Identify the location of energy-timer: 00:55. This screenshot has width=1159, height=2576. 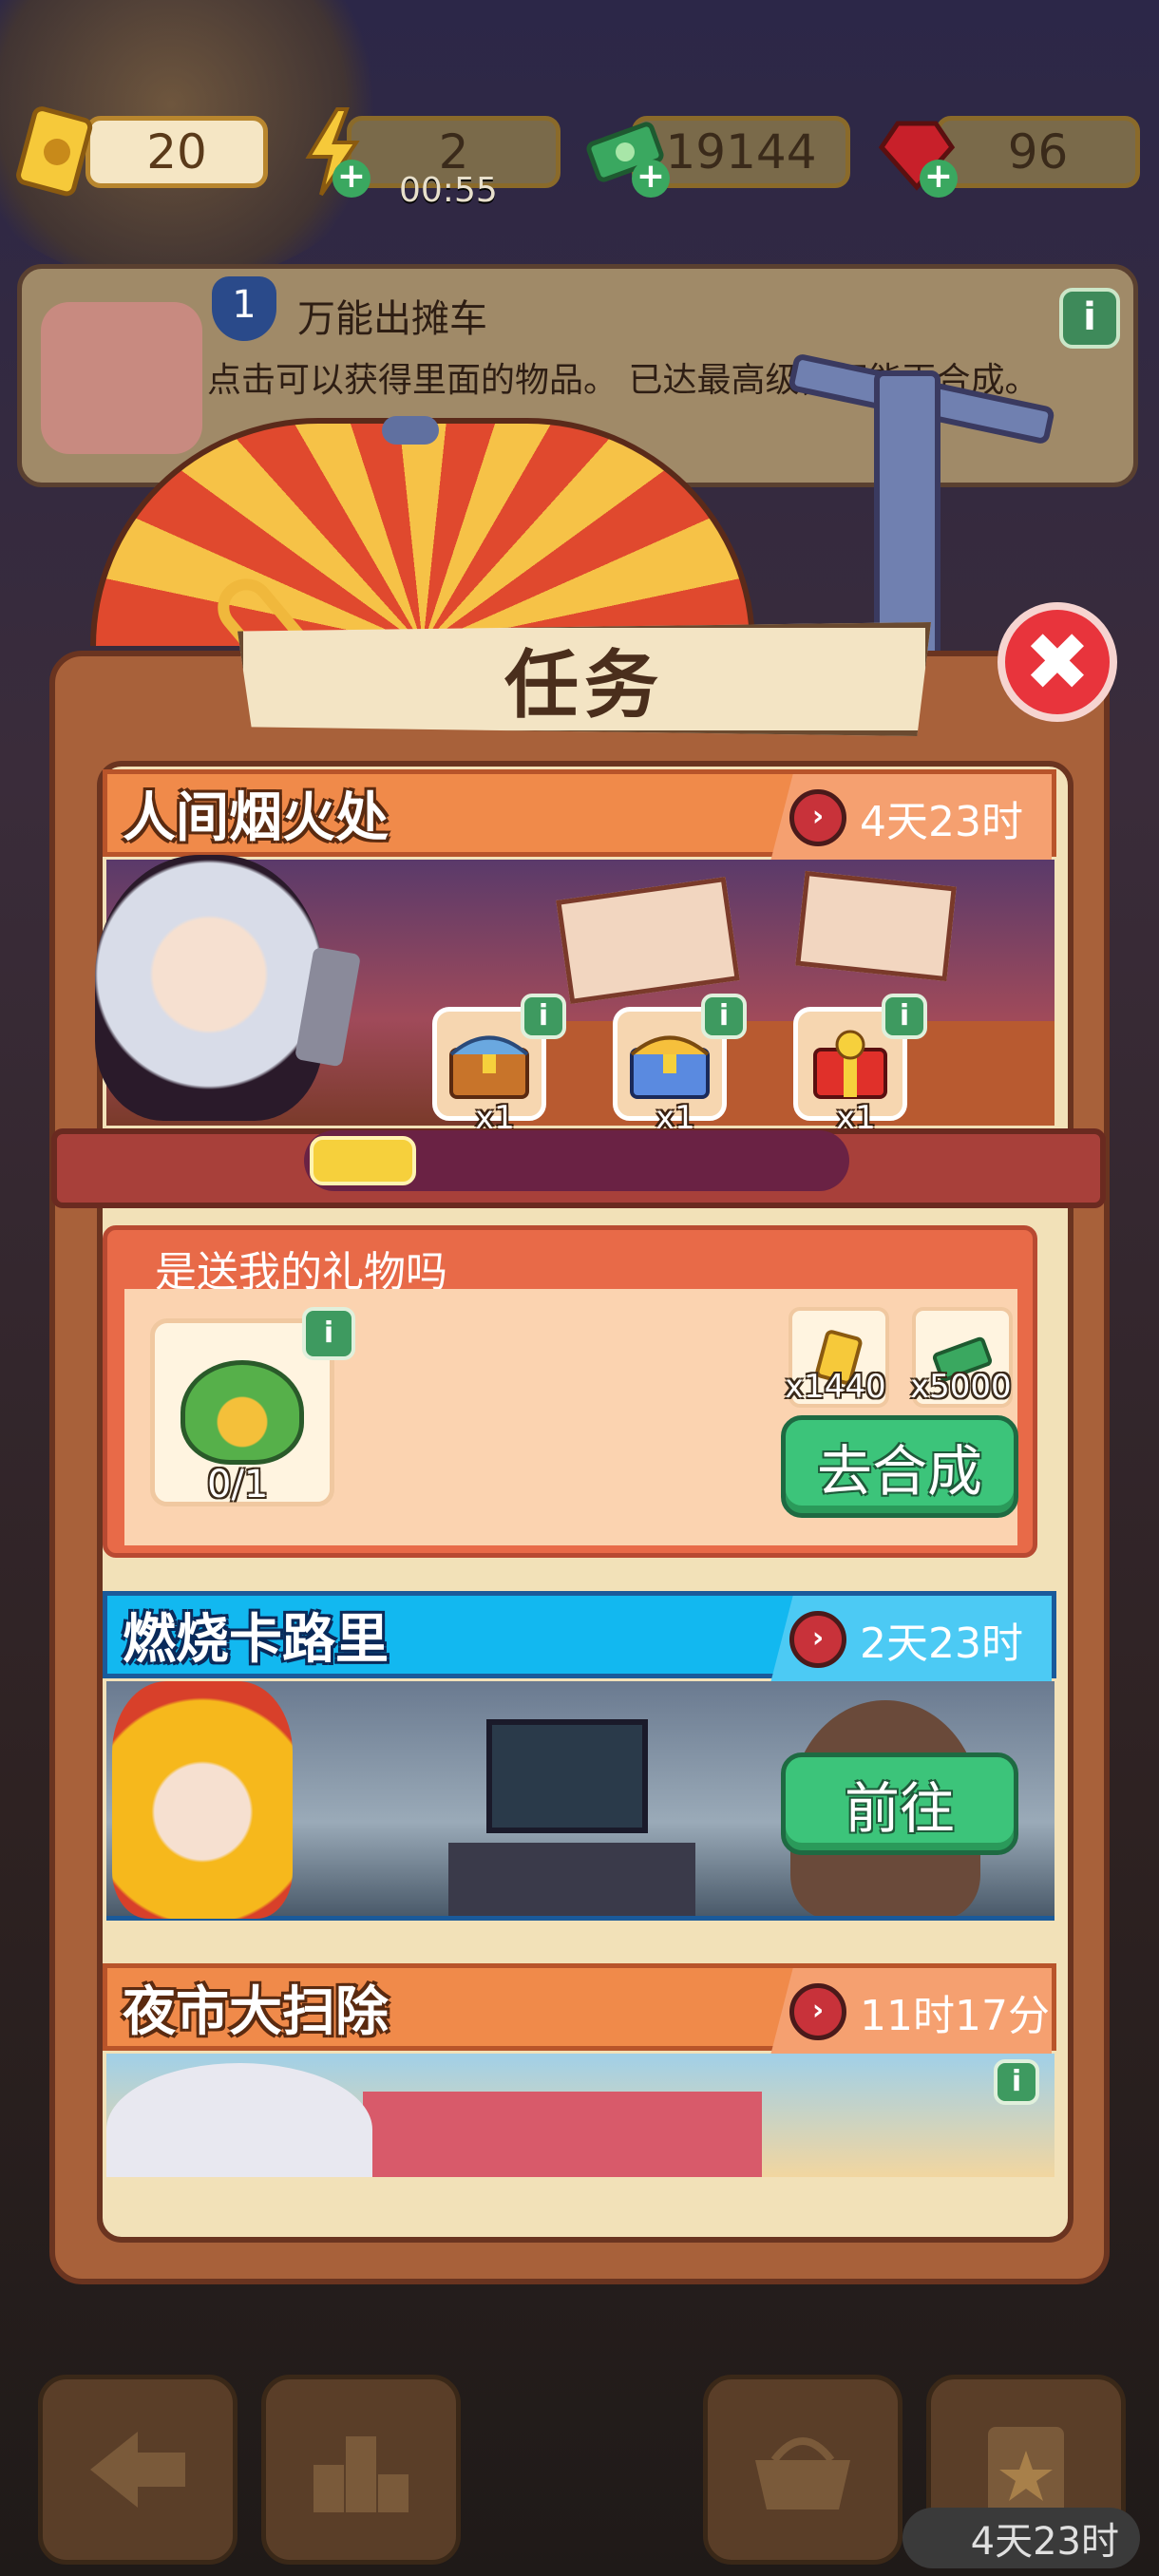
(448, 190).